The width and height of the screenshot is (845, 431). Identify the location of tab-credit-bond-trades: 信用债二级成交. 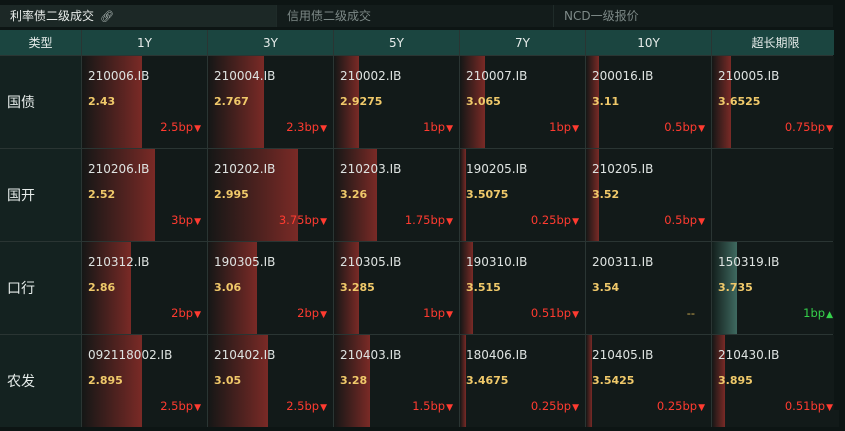
(415, 16).